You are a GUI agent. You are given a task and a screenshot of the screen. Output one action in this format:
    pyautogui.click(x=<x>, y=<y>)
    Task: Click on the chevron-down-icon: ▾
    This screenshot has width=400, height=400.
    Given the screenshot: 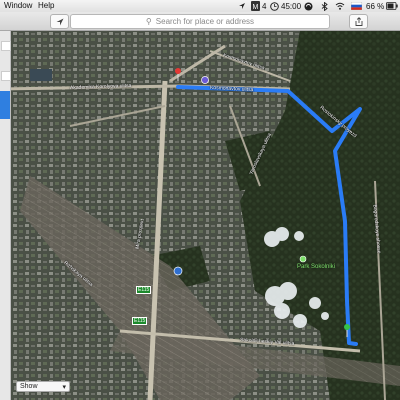 What is the action you would take?
    pyautogui.click(x=64, y=387)
    